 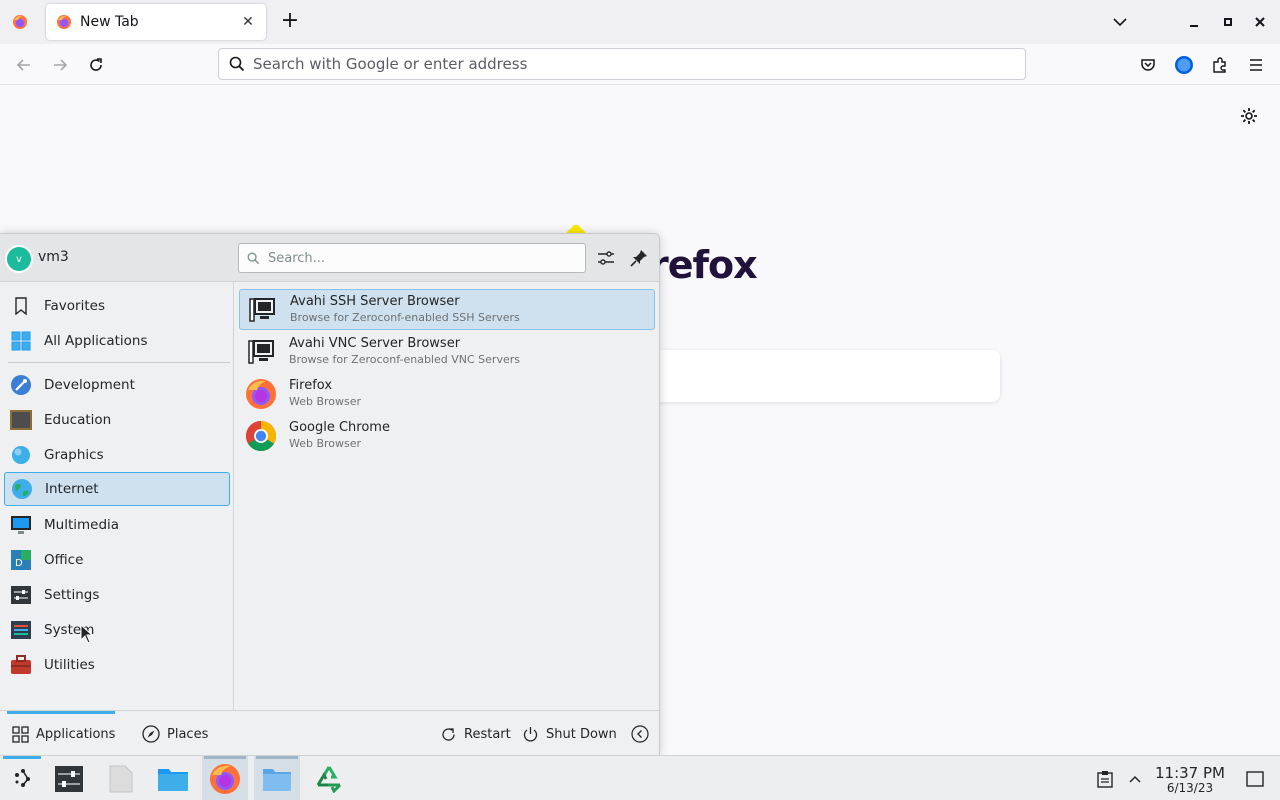 I want to click on folder-taskbar-icon, so click(x=173, y=778).